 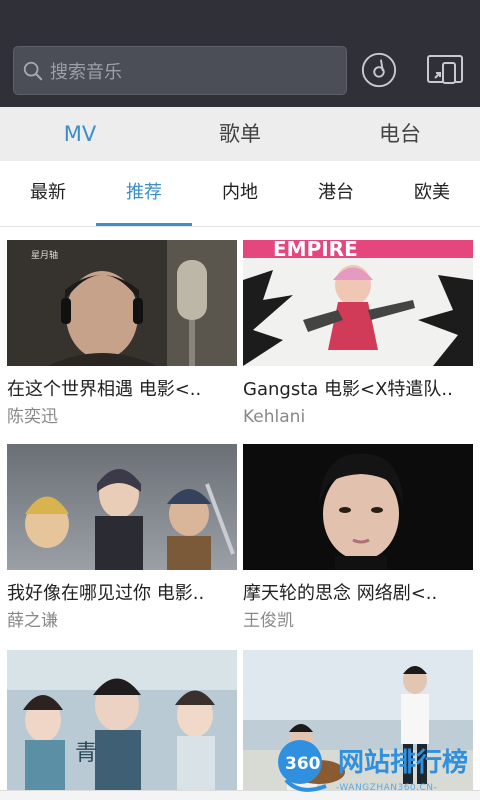 I want to click on subtab-hk-tw: 港台, so click(x=336, y=193).